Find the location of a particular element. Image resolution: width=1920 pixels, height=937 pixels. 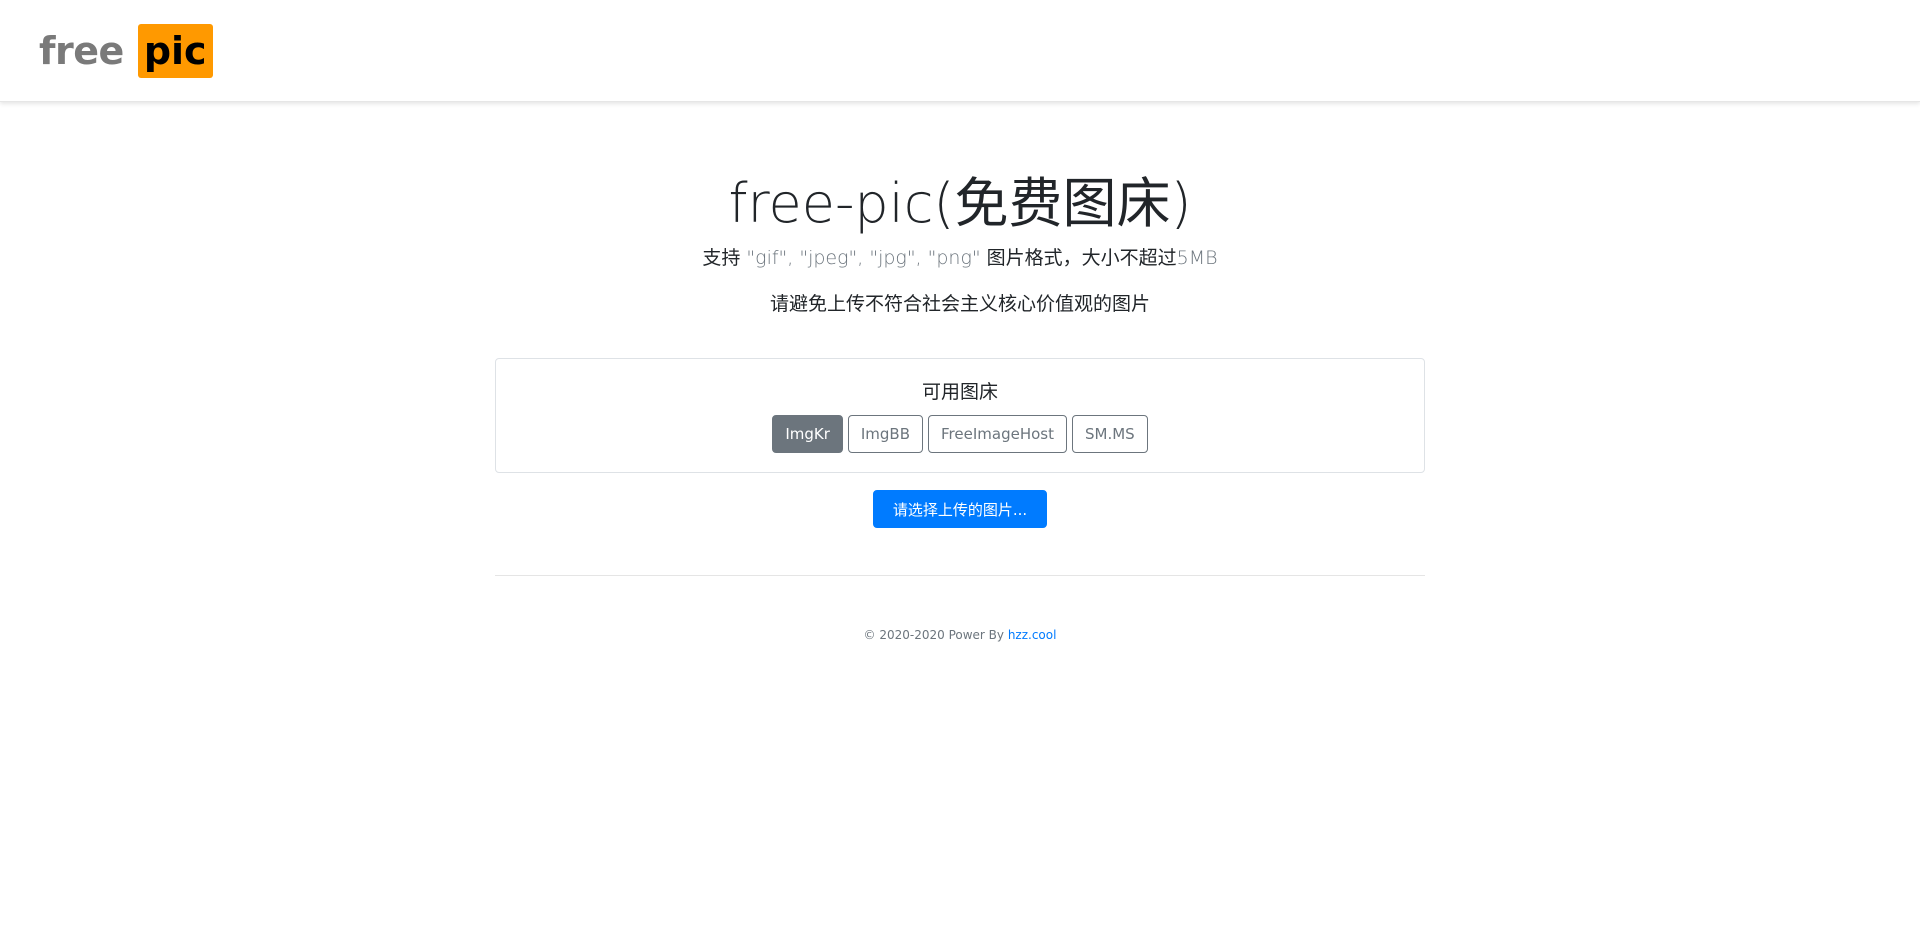

divider is located at coordinates (960, 575).